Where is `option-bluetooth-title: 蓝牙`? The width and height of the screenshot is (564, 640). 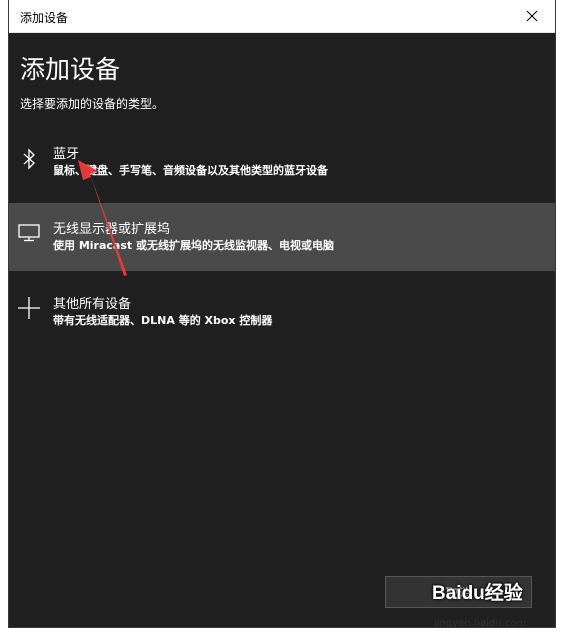
option-bluetooth-title: 蓝牙 is located at coordinates (66, 154).